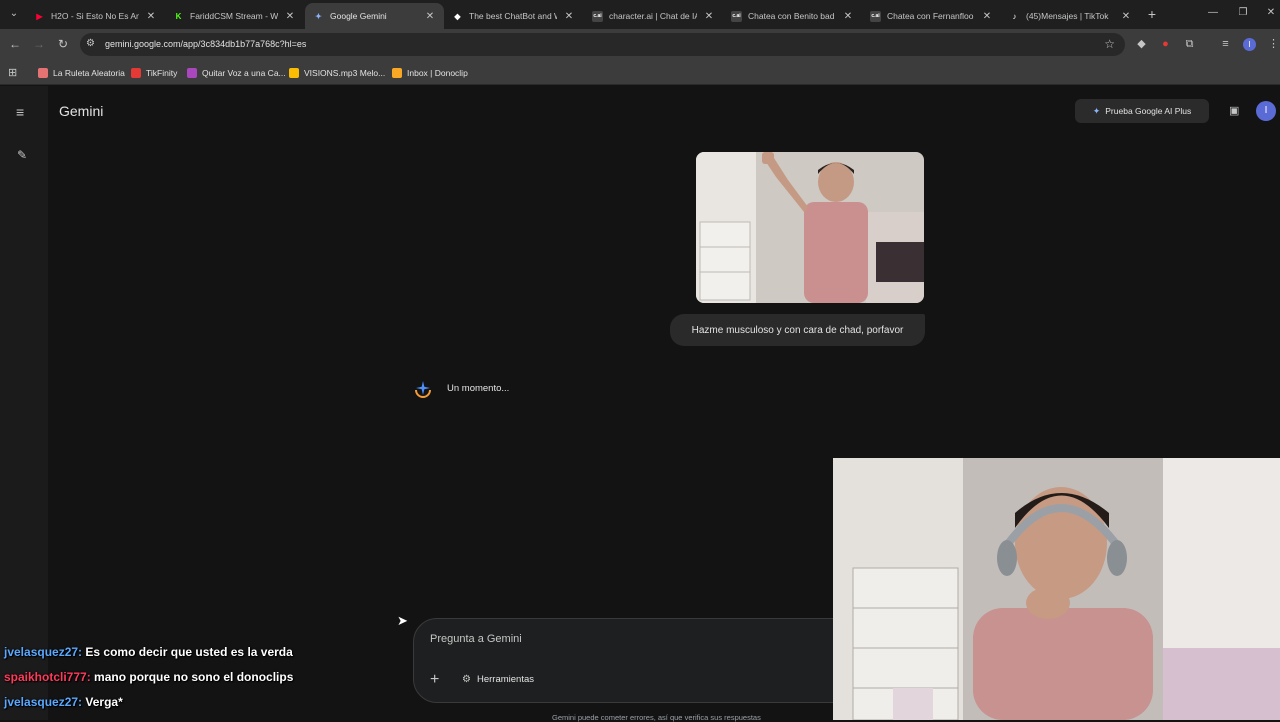  What do you see at coordinates (81, 111) in the screenshot?
I see `app-brand: Gemini` at bounding box center [81, 111].